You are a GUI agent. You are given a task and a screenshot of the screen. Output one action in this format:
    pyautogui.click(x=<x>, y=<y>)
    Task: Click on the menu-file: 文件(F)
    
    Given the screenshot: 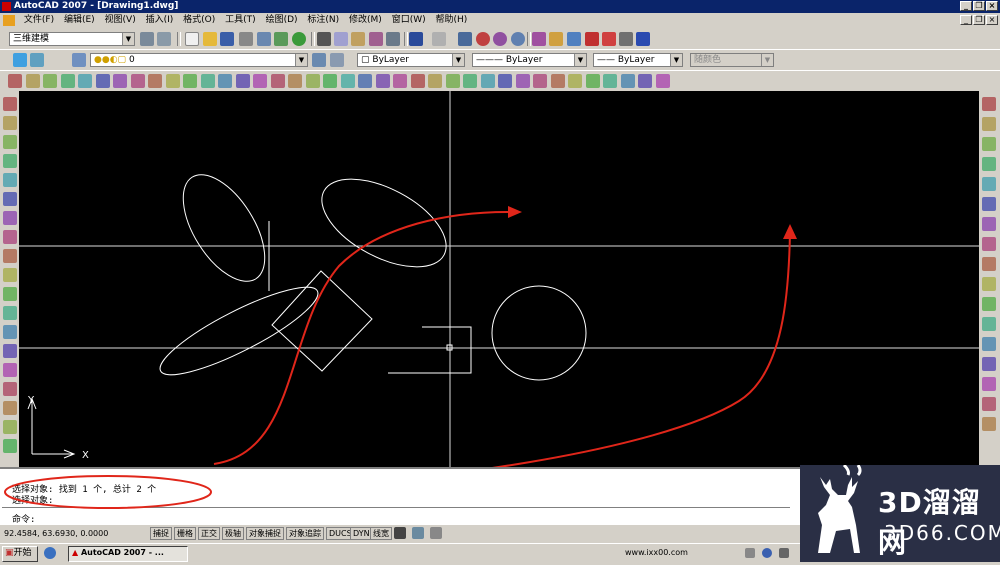 What is the action you would take?
    pyautogui.click(x=39, y=20)
    